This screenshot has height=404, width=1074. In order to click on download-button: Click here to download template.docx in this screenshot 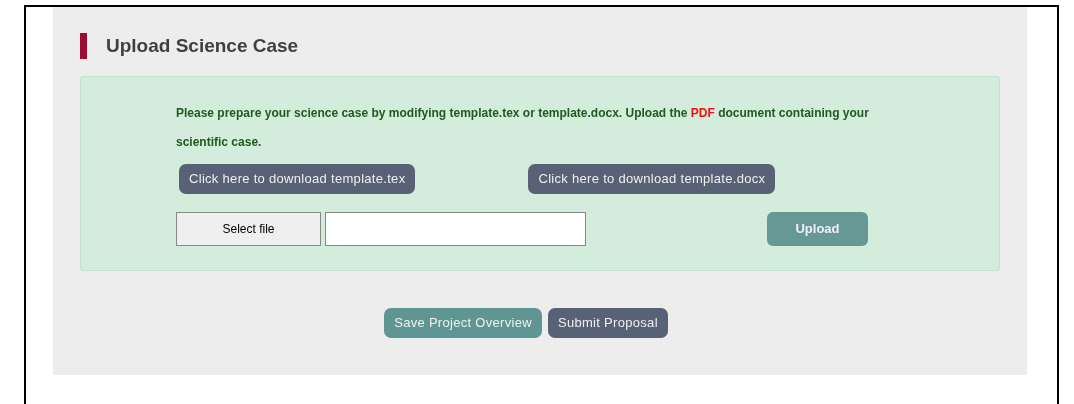, I will do `click(652, 179)`.